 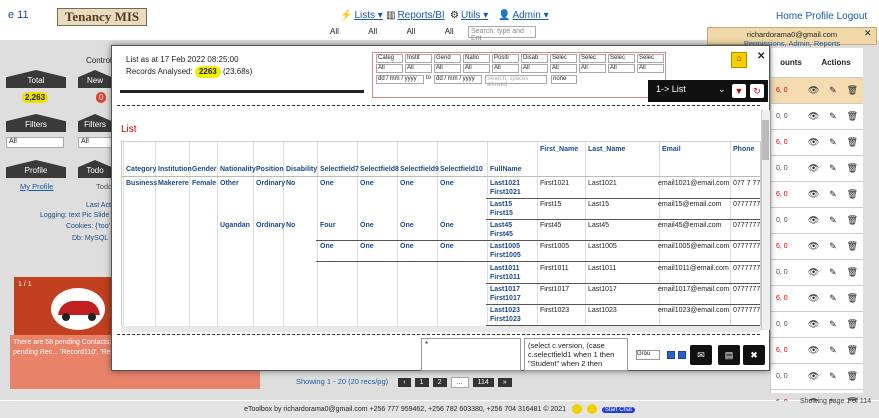 What do you see at coordinates (754, 355) in the screenshot?
I see `excel-icon: ✖` at bounding box center [754, 355].